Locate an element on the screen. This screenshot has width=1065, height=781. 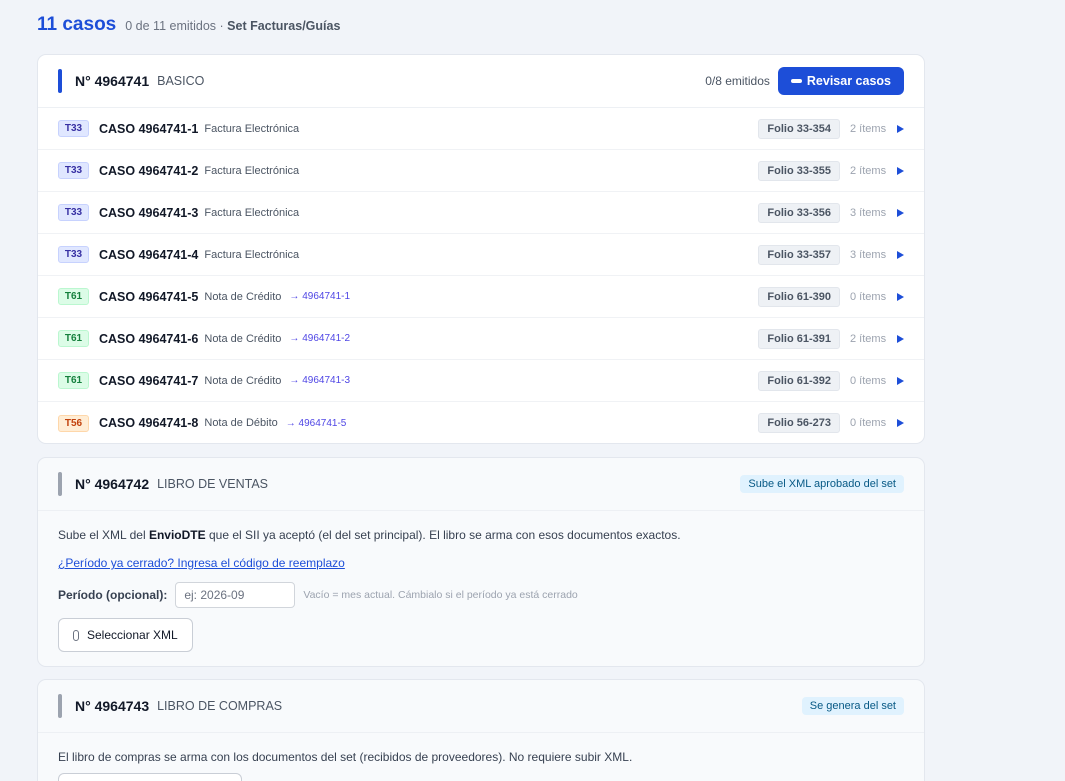
set-kind: LIBRO DE COMPRAS is located at coordinates (220, 706).